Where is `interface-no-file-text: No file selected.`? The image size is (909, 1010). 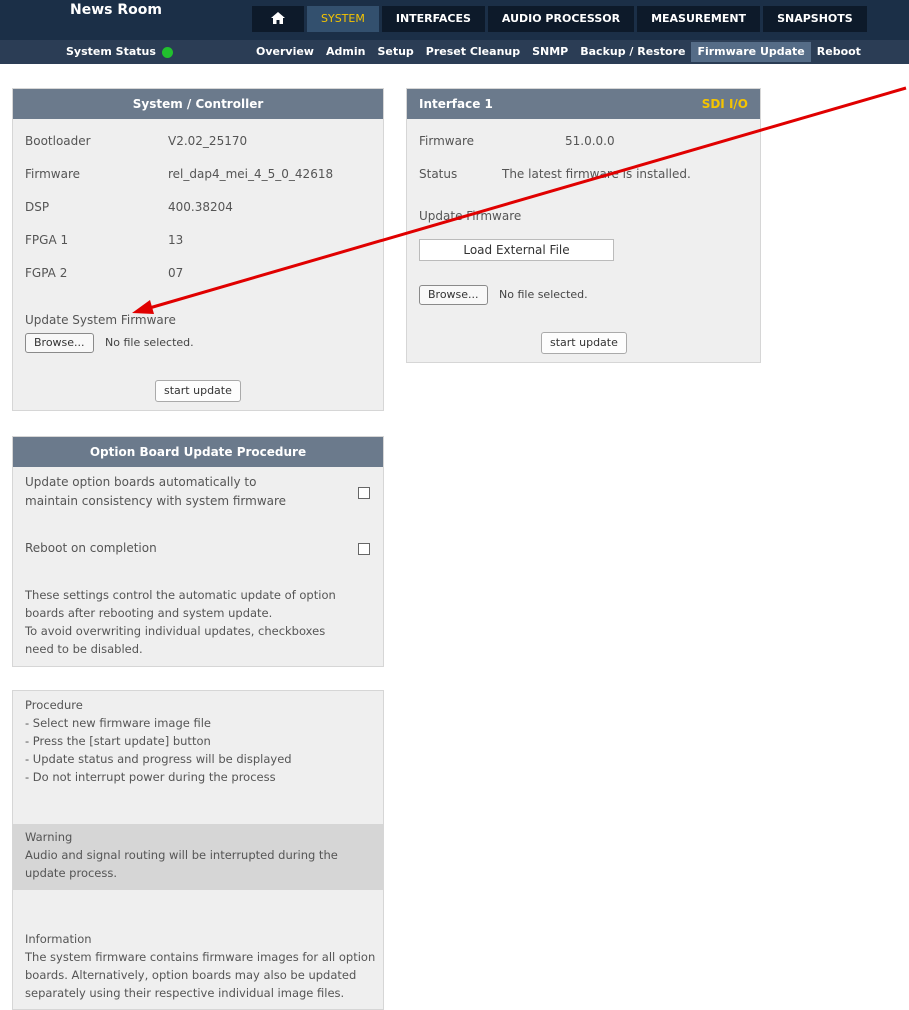 interface-no-file-text: No file selected. is located at coordinates (543, 294).